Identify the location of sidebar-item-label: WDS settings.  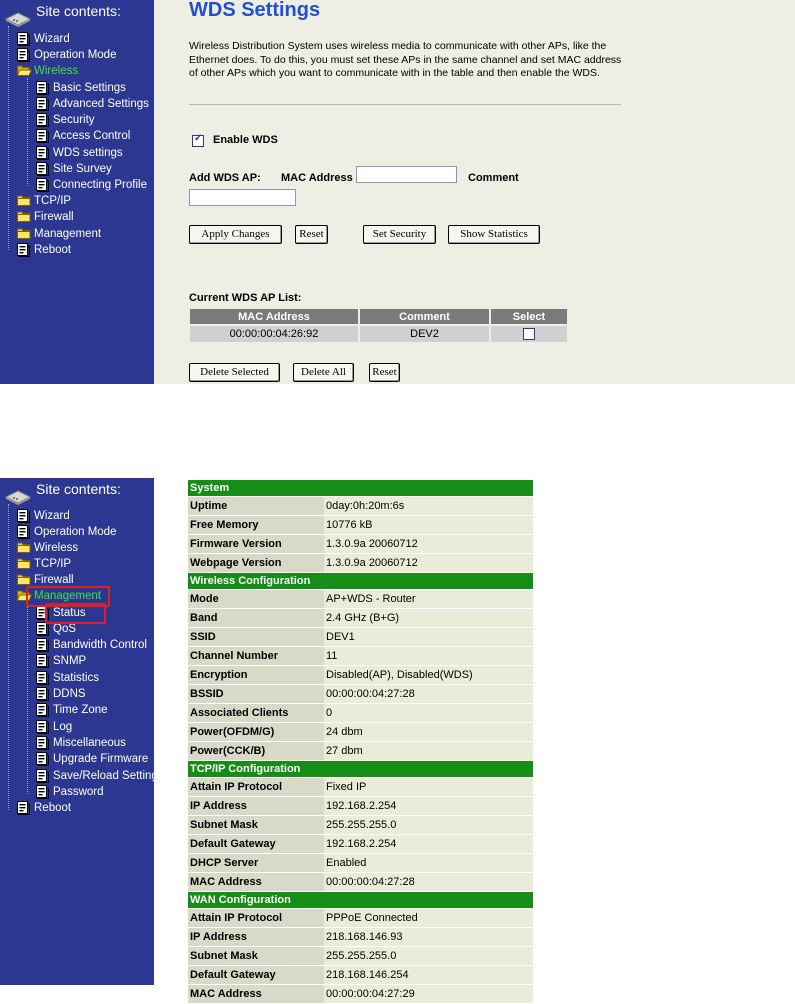
(88, 153).